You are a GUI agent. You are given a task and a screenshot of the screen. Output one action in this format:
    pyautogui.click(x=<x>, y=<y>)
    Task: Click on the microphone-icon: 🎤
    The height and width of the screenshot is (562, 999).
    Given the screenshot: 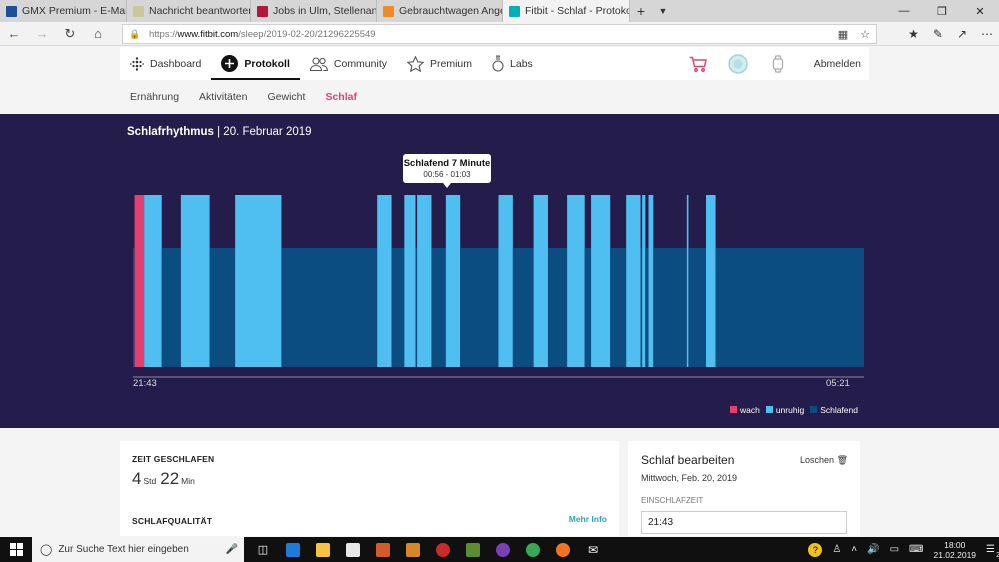 What is the action you would take?
    pyautogui.click(x=232, y=549)
    